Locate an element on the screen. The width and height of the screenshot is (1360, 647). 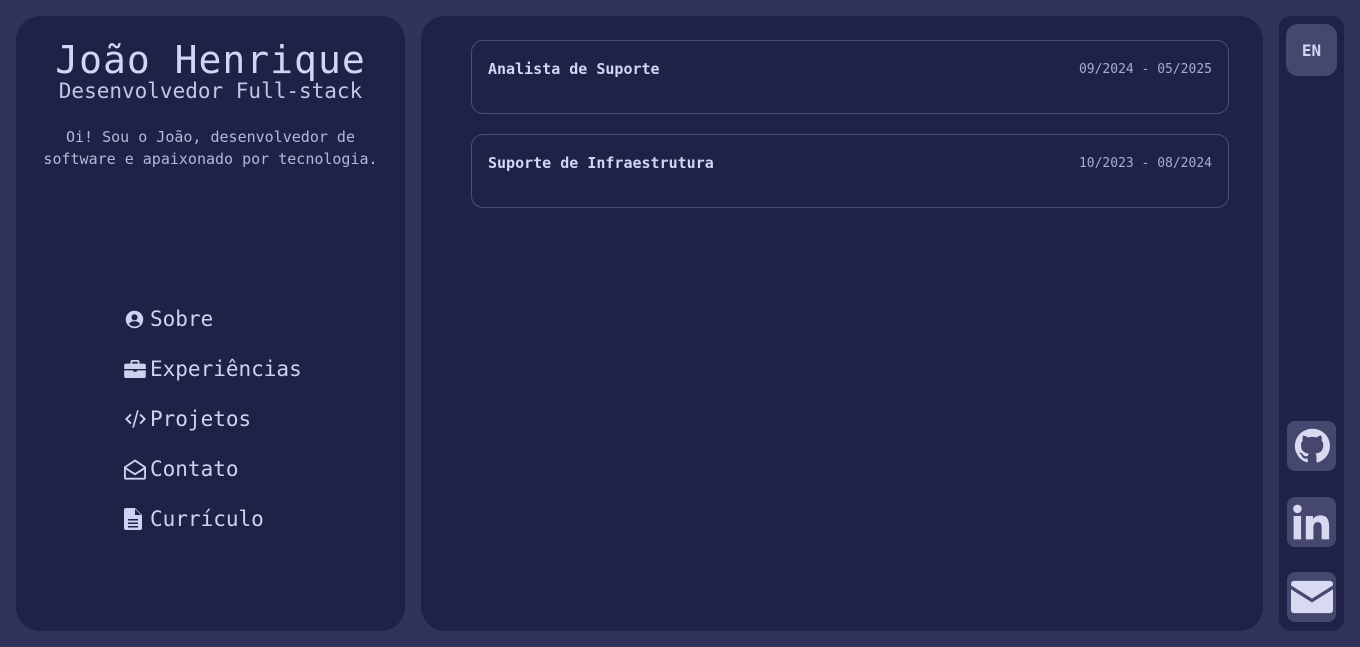
nav-item-experiencias: Experiências is located at coordinates (213, 369).